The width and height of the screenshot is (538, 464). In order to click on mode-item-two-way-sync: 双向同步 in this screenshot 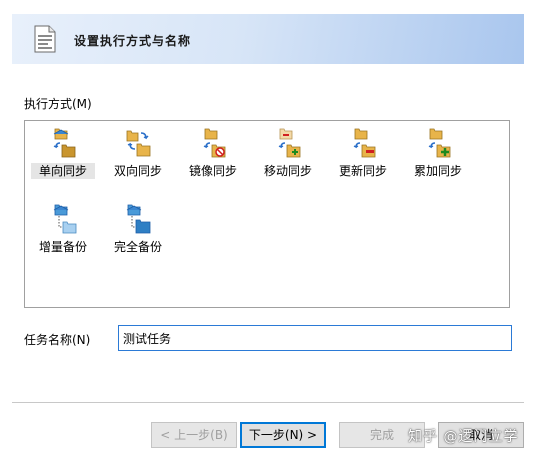, I will do `click(138, 155)`.